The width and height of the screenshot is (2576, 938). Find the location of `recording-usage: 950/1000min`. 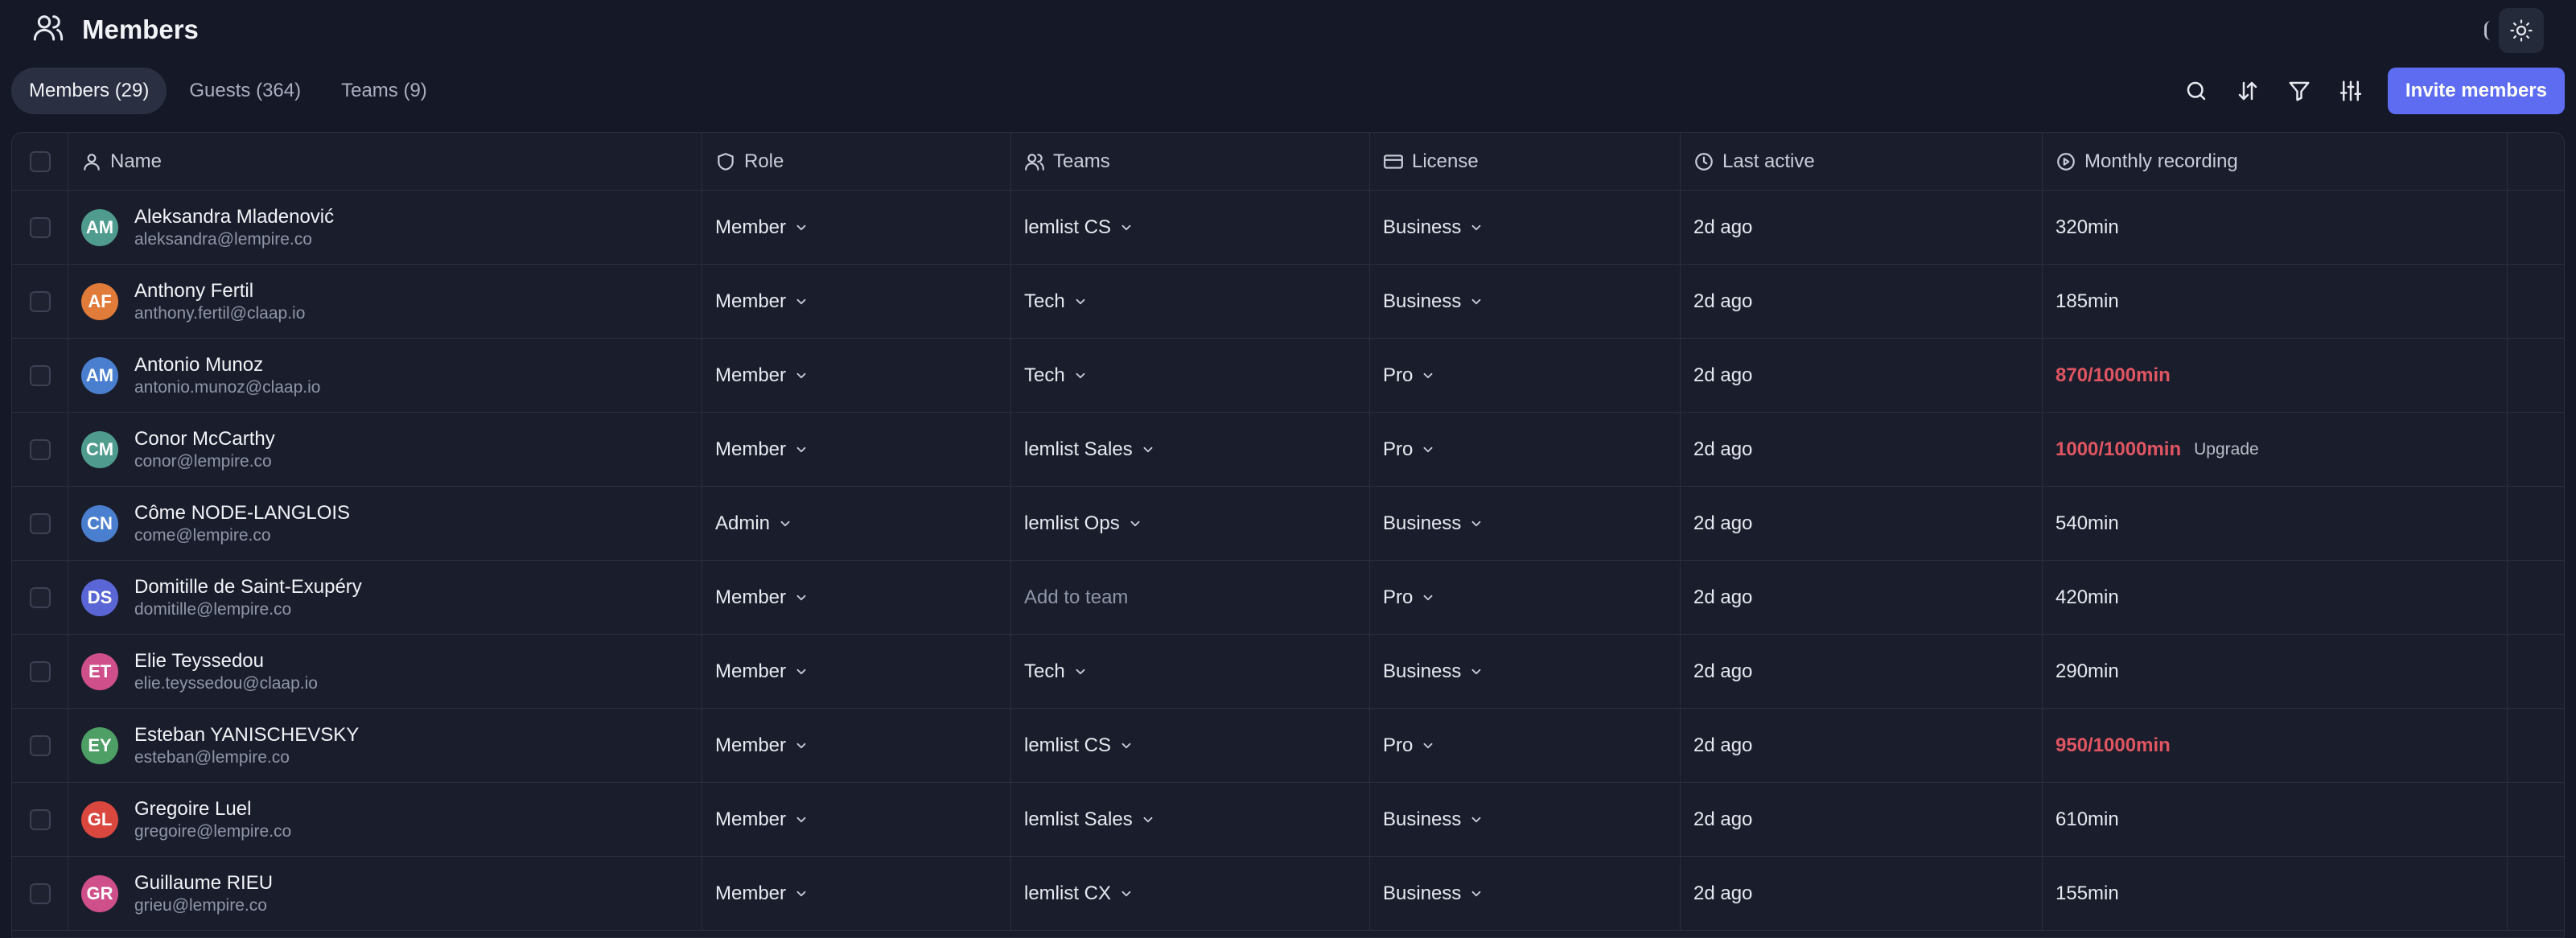

recording-usage: 950/1000min is located at coordinates (2107, 745).